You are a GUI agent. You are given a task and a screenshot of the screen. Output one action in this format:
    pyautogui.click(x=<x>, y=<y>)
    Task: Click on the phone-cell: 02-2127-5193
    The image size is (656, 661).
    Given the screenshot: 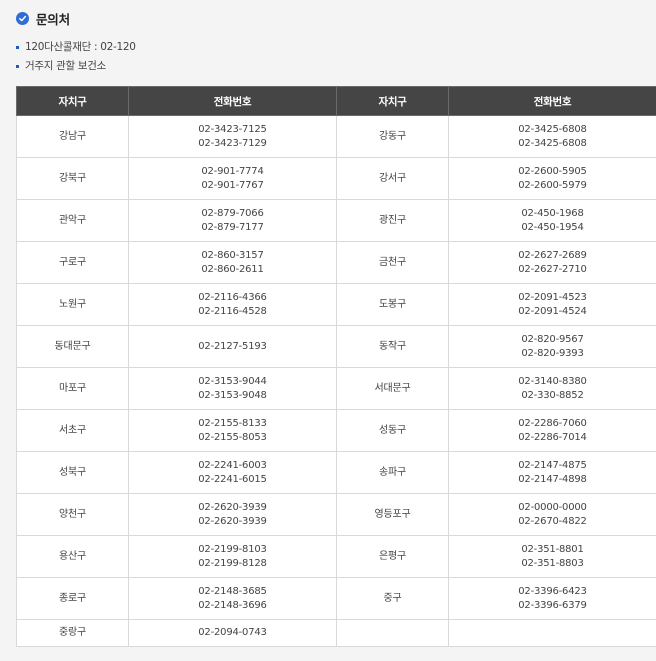 What is the action you would take?
    pyautogui.click(x=232, y=346)
    